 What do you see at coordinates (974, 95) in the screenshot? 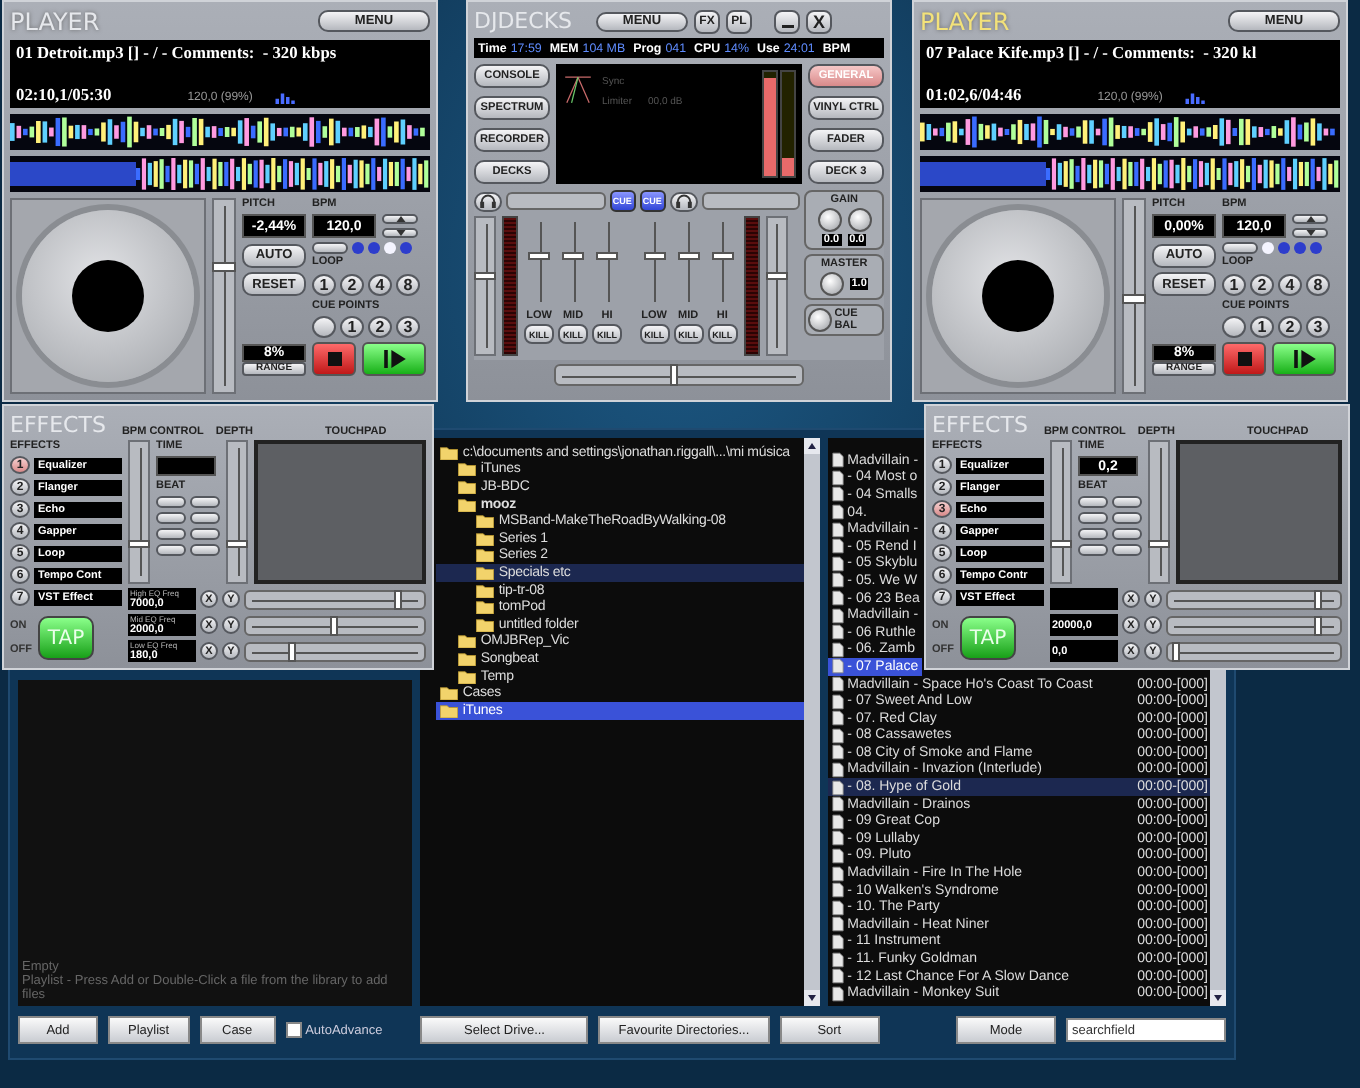
I see `time-readout: 01:02,6/04:46` at bounding box center [974, 95].